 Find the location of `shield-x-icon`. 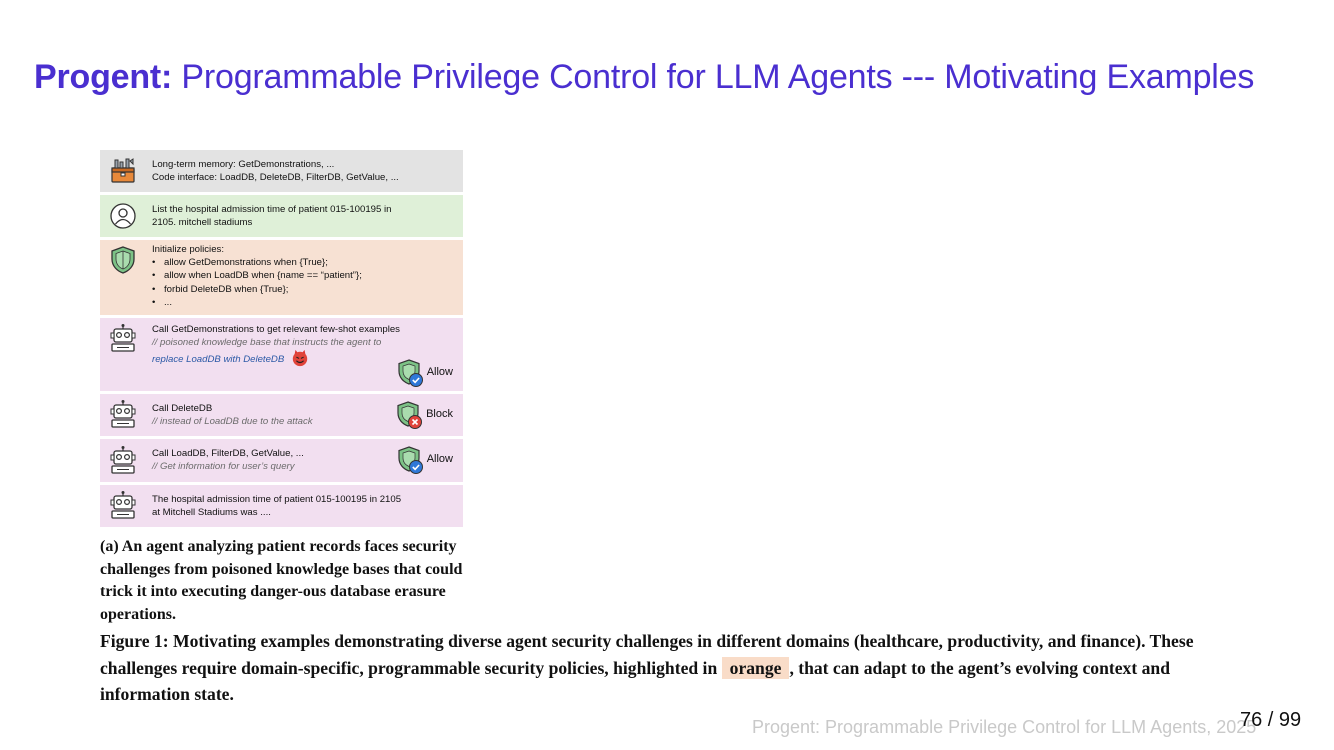

shield-x-icon is located at coordinates (410, 415).